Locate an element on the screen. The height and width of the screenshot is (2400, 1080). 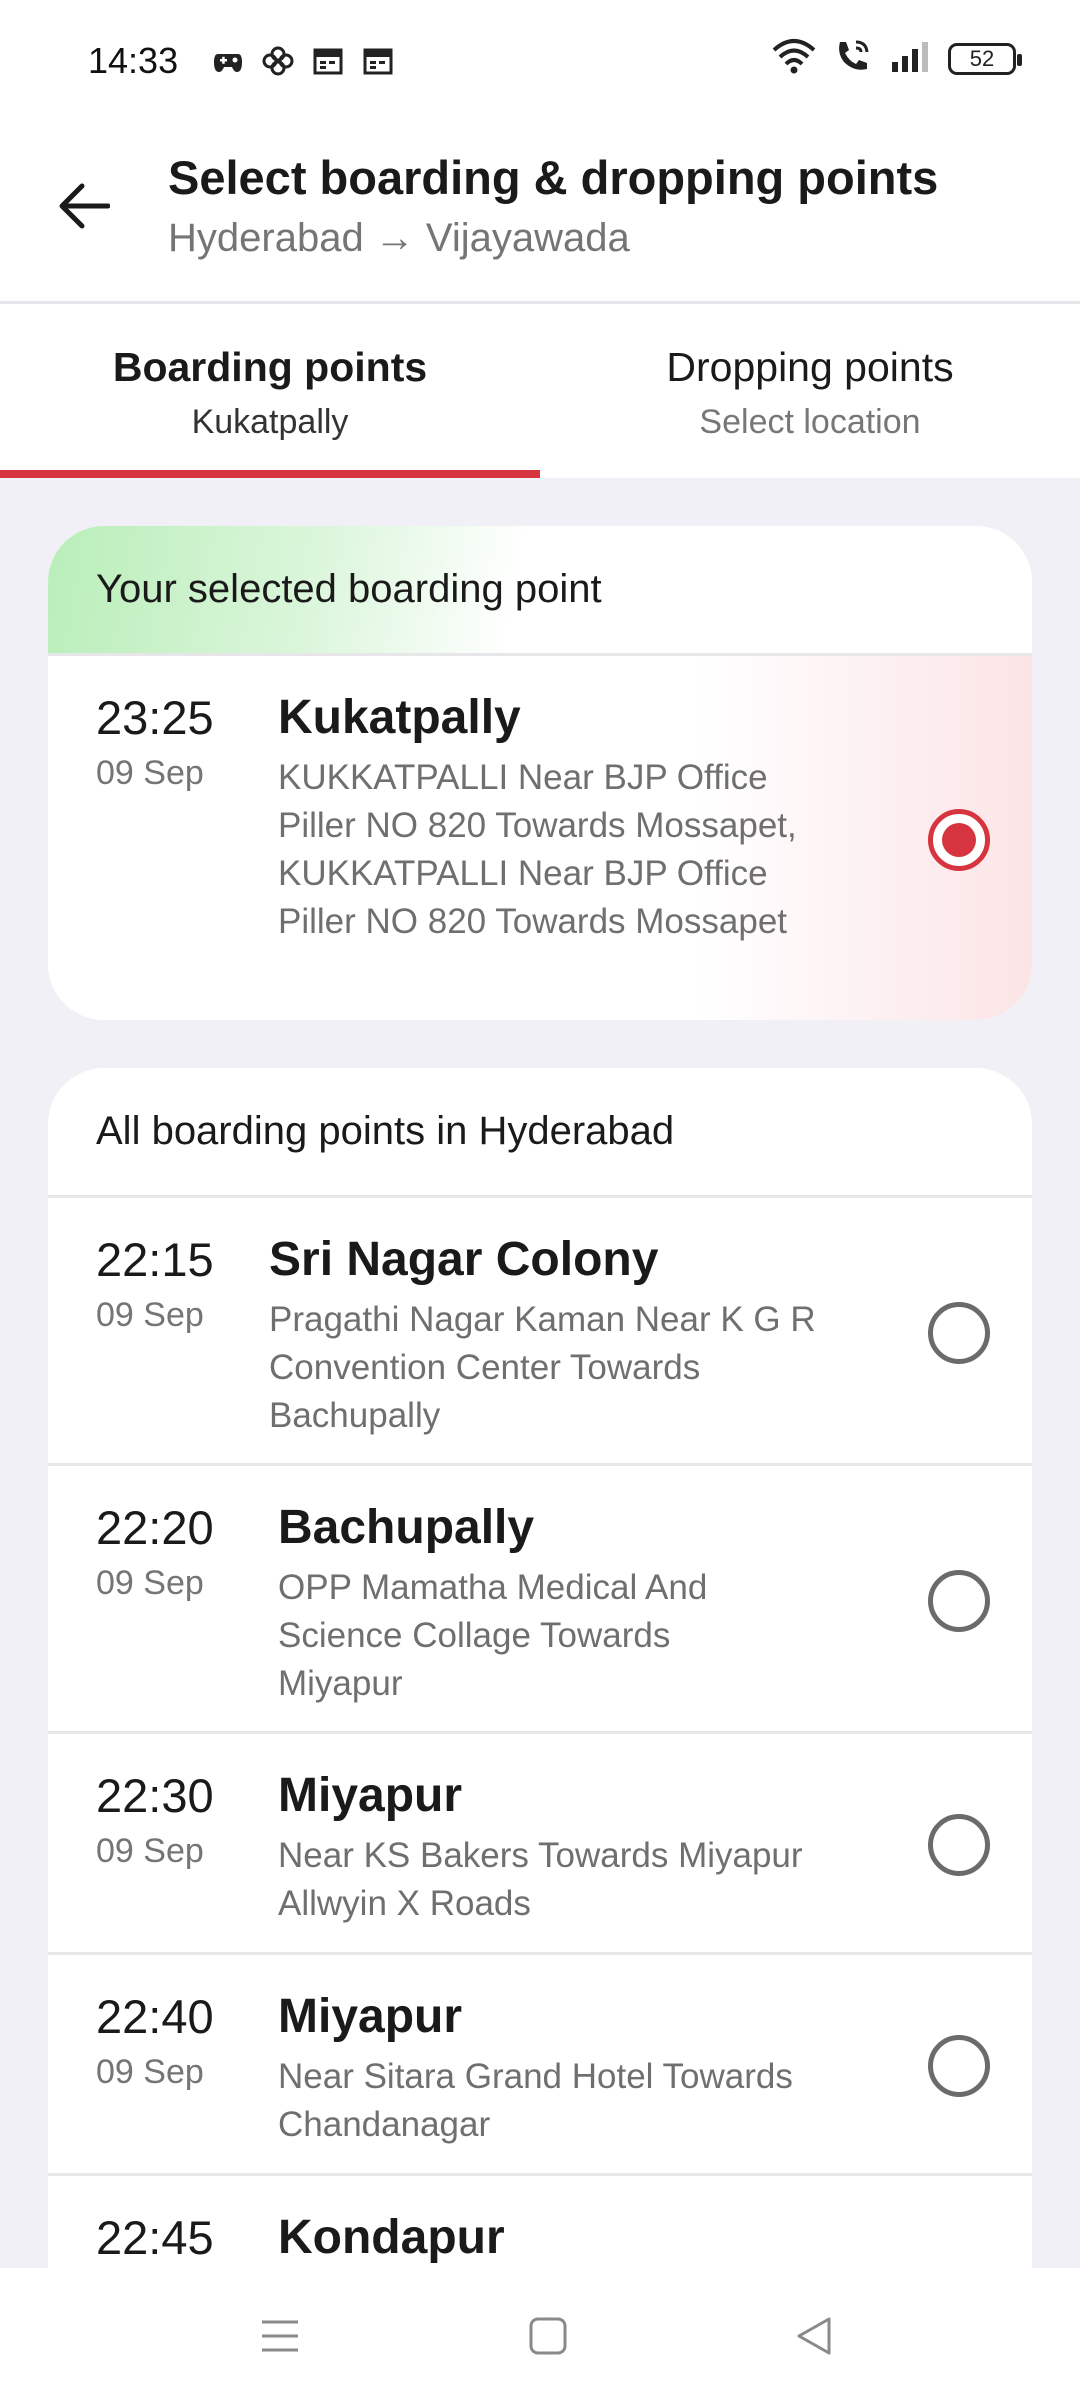
status-bar: 14:33 52 is located at coordinates (540, 60).